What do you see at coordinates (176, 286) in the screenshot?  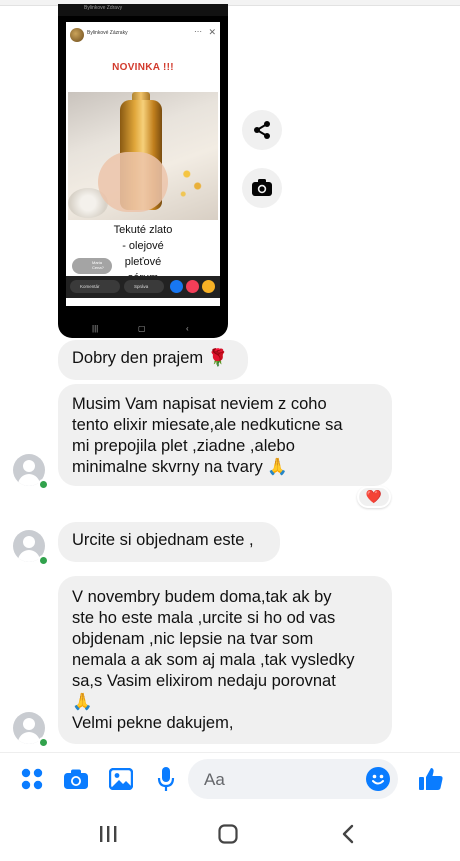 I see `like-reaction-icon` at bounding box center [176, 286].